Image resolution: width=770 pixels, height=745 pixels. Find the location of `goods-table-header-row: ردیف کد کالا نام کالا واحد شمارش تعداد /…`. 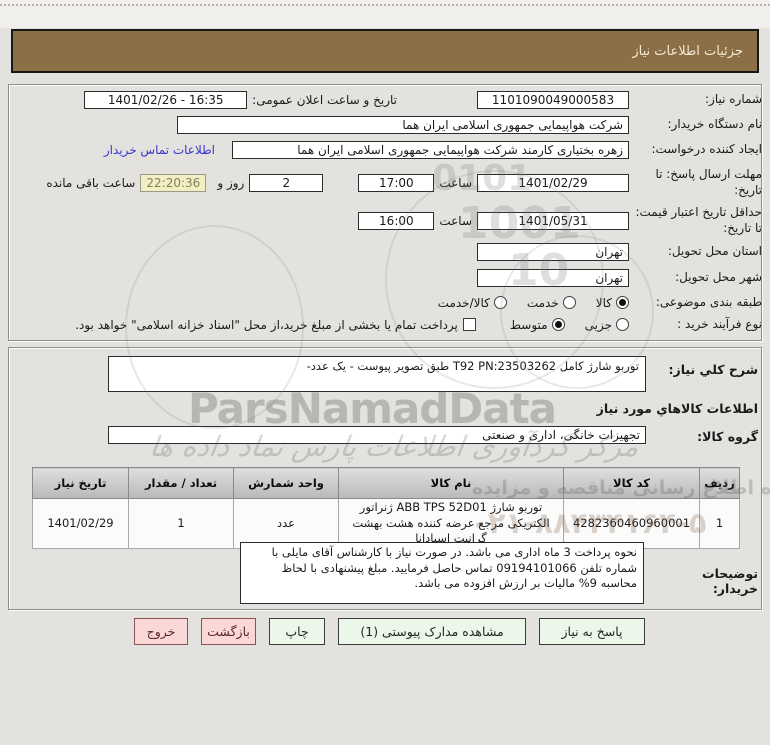

goods-table-header-row: ردیف کد کالا نام کالا واحد شمارش تعداد /… is located at coordinates (386, 483).